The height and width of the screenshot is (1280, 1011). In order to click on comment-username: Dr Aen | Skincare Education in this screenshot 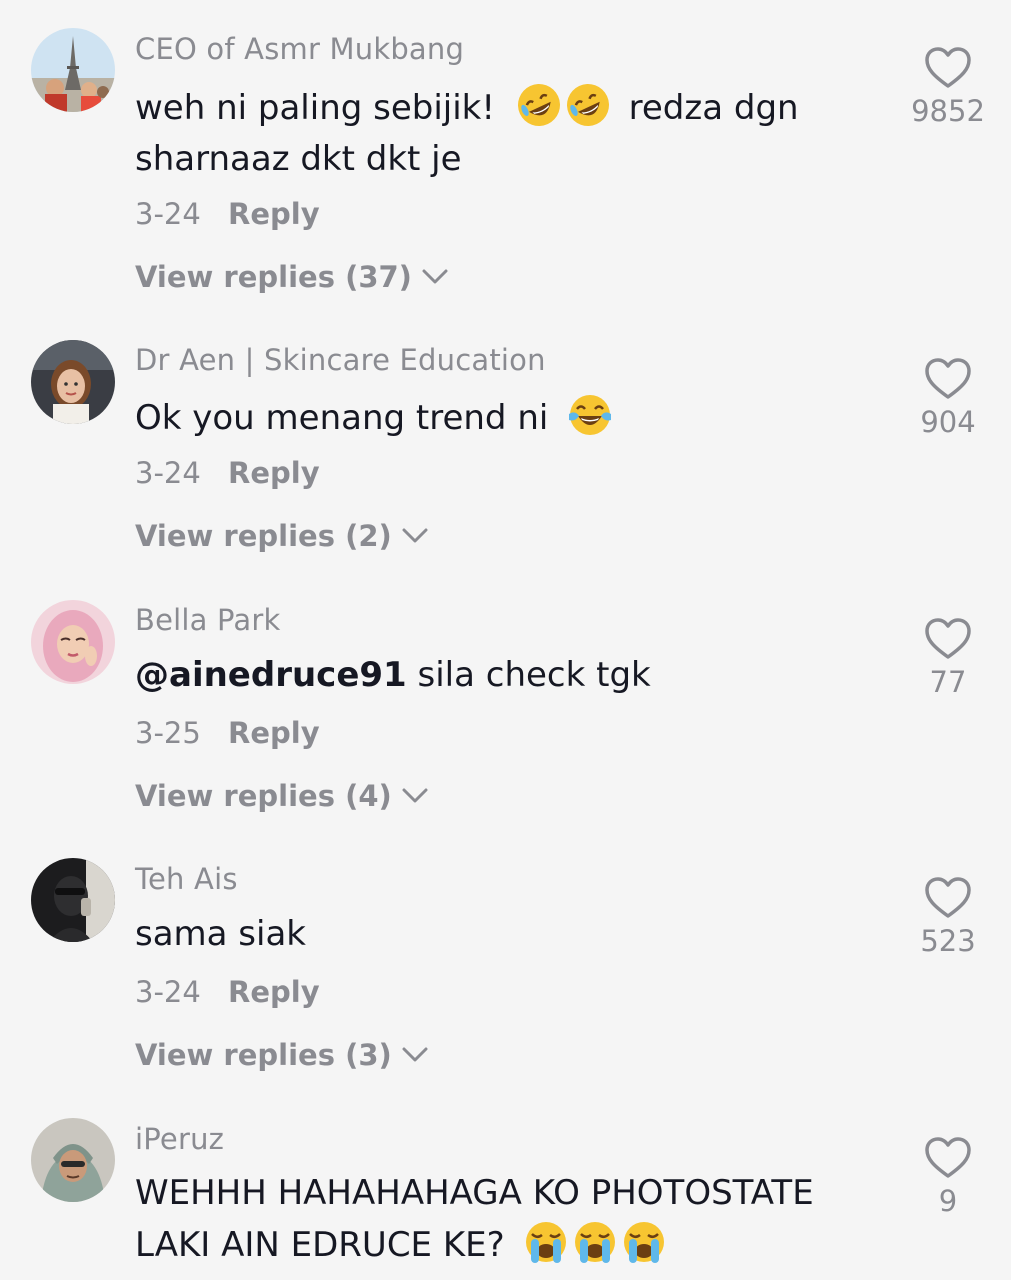, I will do `click(340, 360)`.